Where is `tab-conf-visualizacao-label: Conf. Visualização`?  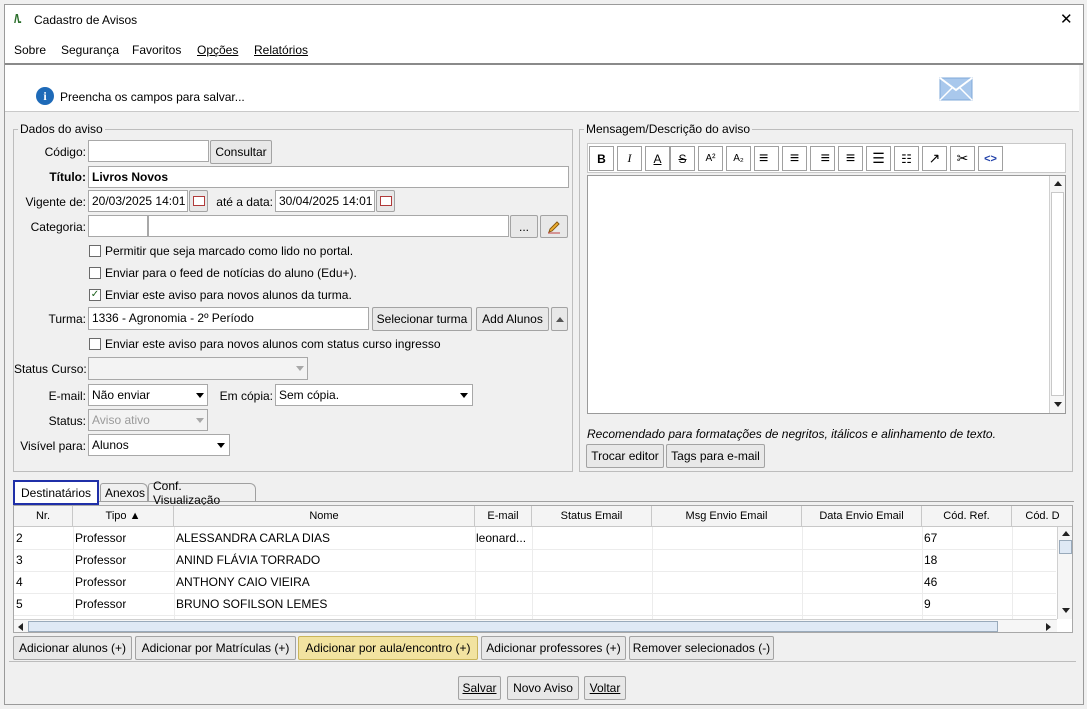 tab-conf-visualizacao-label: Conf. Visualização is located at coordinates (187, 493).